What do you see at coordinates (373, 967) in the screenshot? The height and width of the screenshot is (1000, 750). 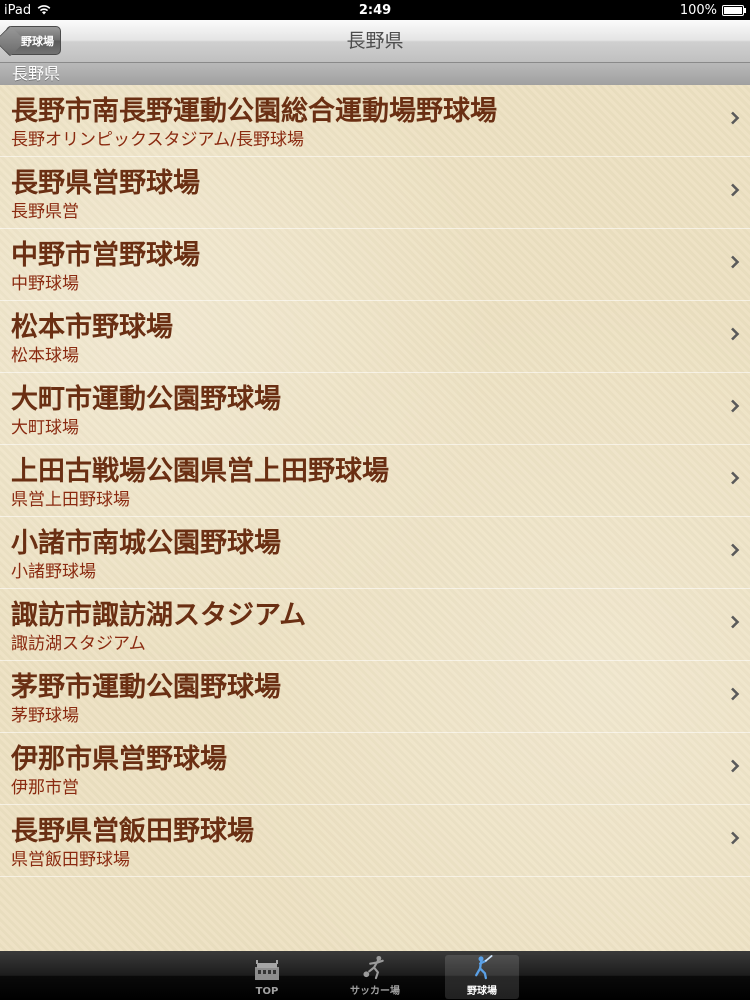 I see `soccer-player-icon` at bounding box center [373, 967].